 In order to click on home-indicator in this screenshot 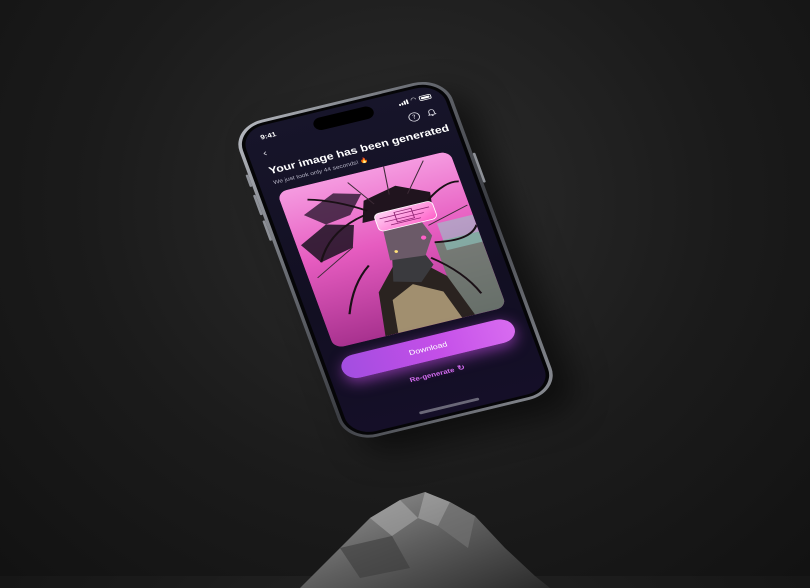, I will do `click(449, 406)`.